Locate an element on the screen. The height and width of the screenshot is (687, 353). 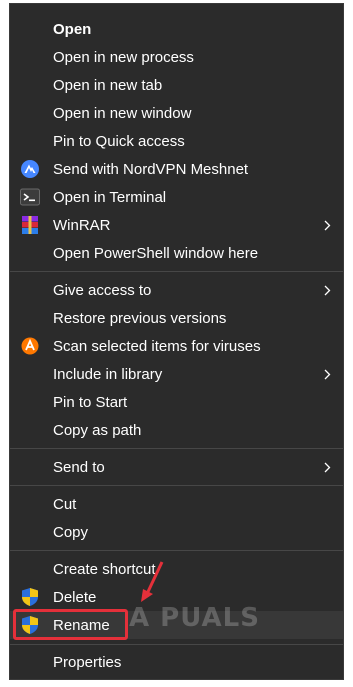
menu-item-label: Properties is located at coordinates (87, 662).